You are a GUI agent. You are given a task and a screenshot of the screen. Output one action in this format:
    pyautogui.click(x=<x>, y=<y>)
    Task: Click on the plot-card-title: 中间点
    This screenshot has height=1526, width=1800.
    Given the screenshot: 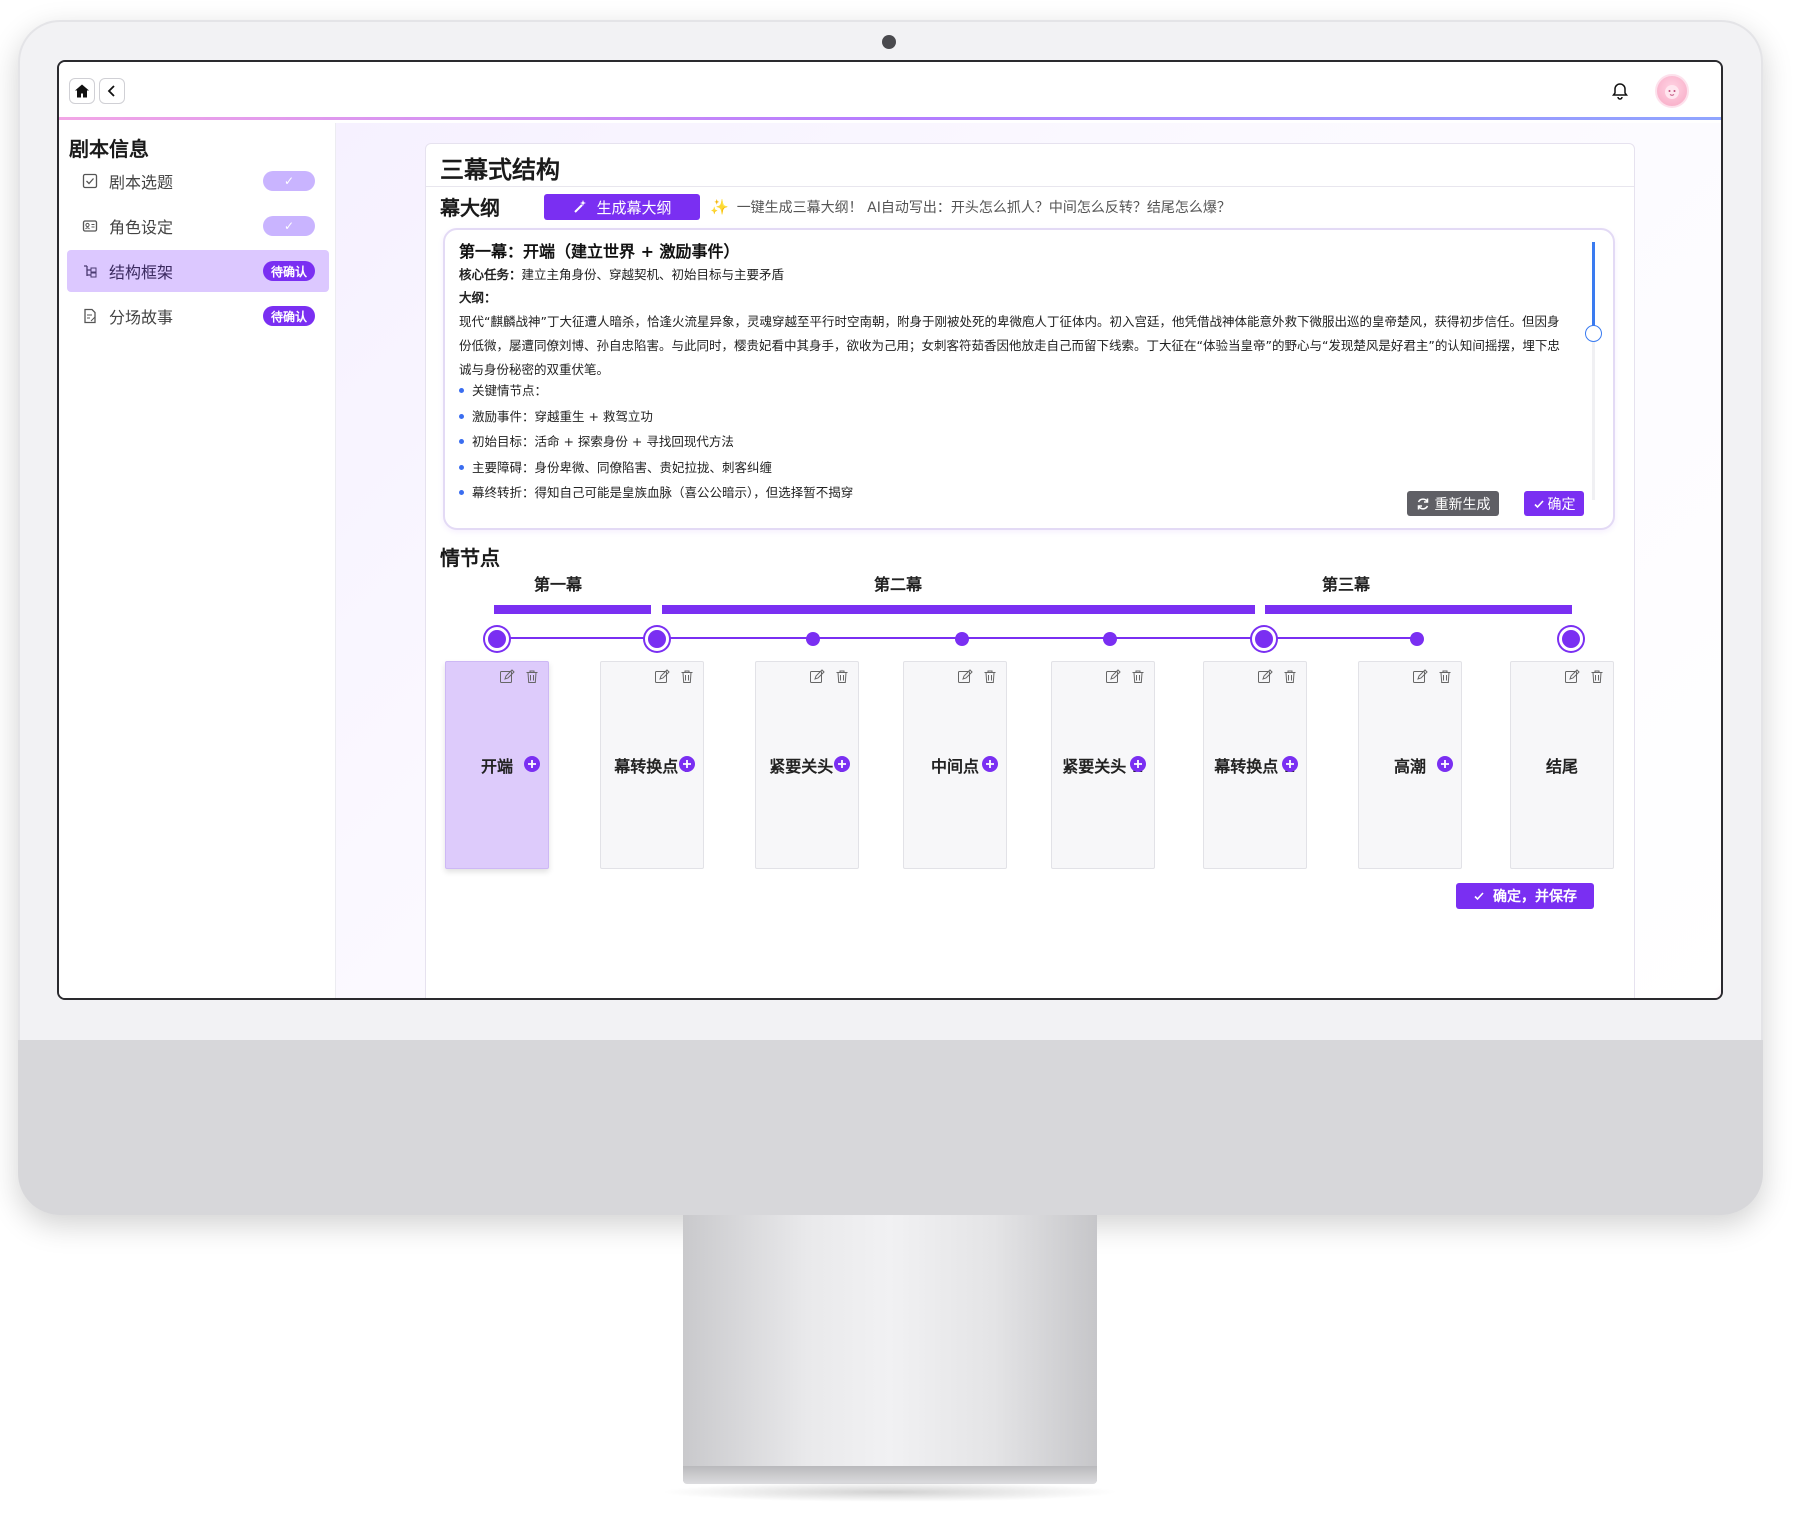 What is the action you would take?
    pyautogui.click(x=954, y=766)
    